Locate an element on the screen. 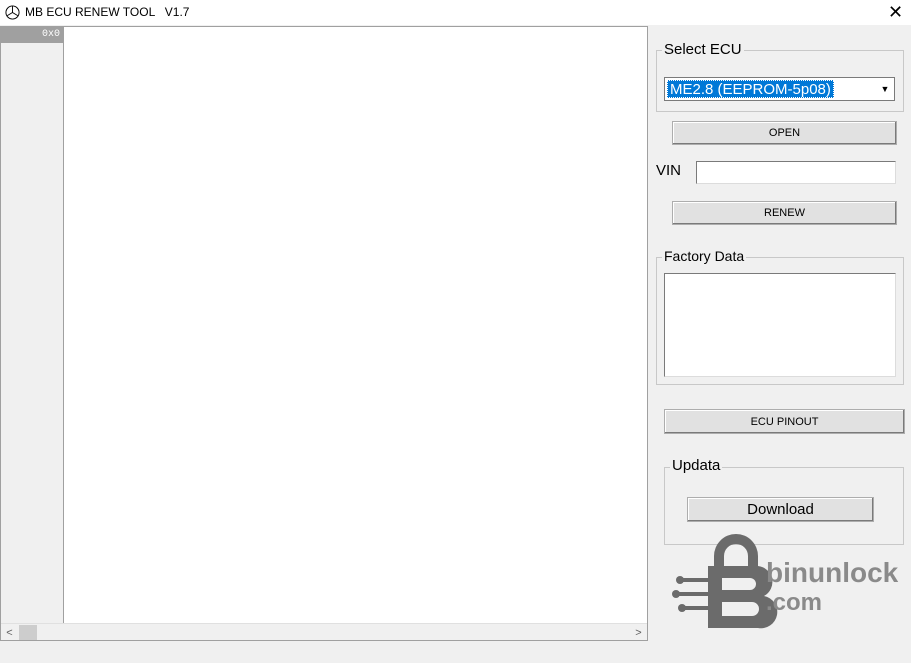 Image resolution: width=911 pixels, height=663 pixels. scrollbar-thumb is located at coordinates (28, 632).